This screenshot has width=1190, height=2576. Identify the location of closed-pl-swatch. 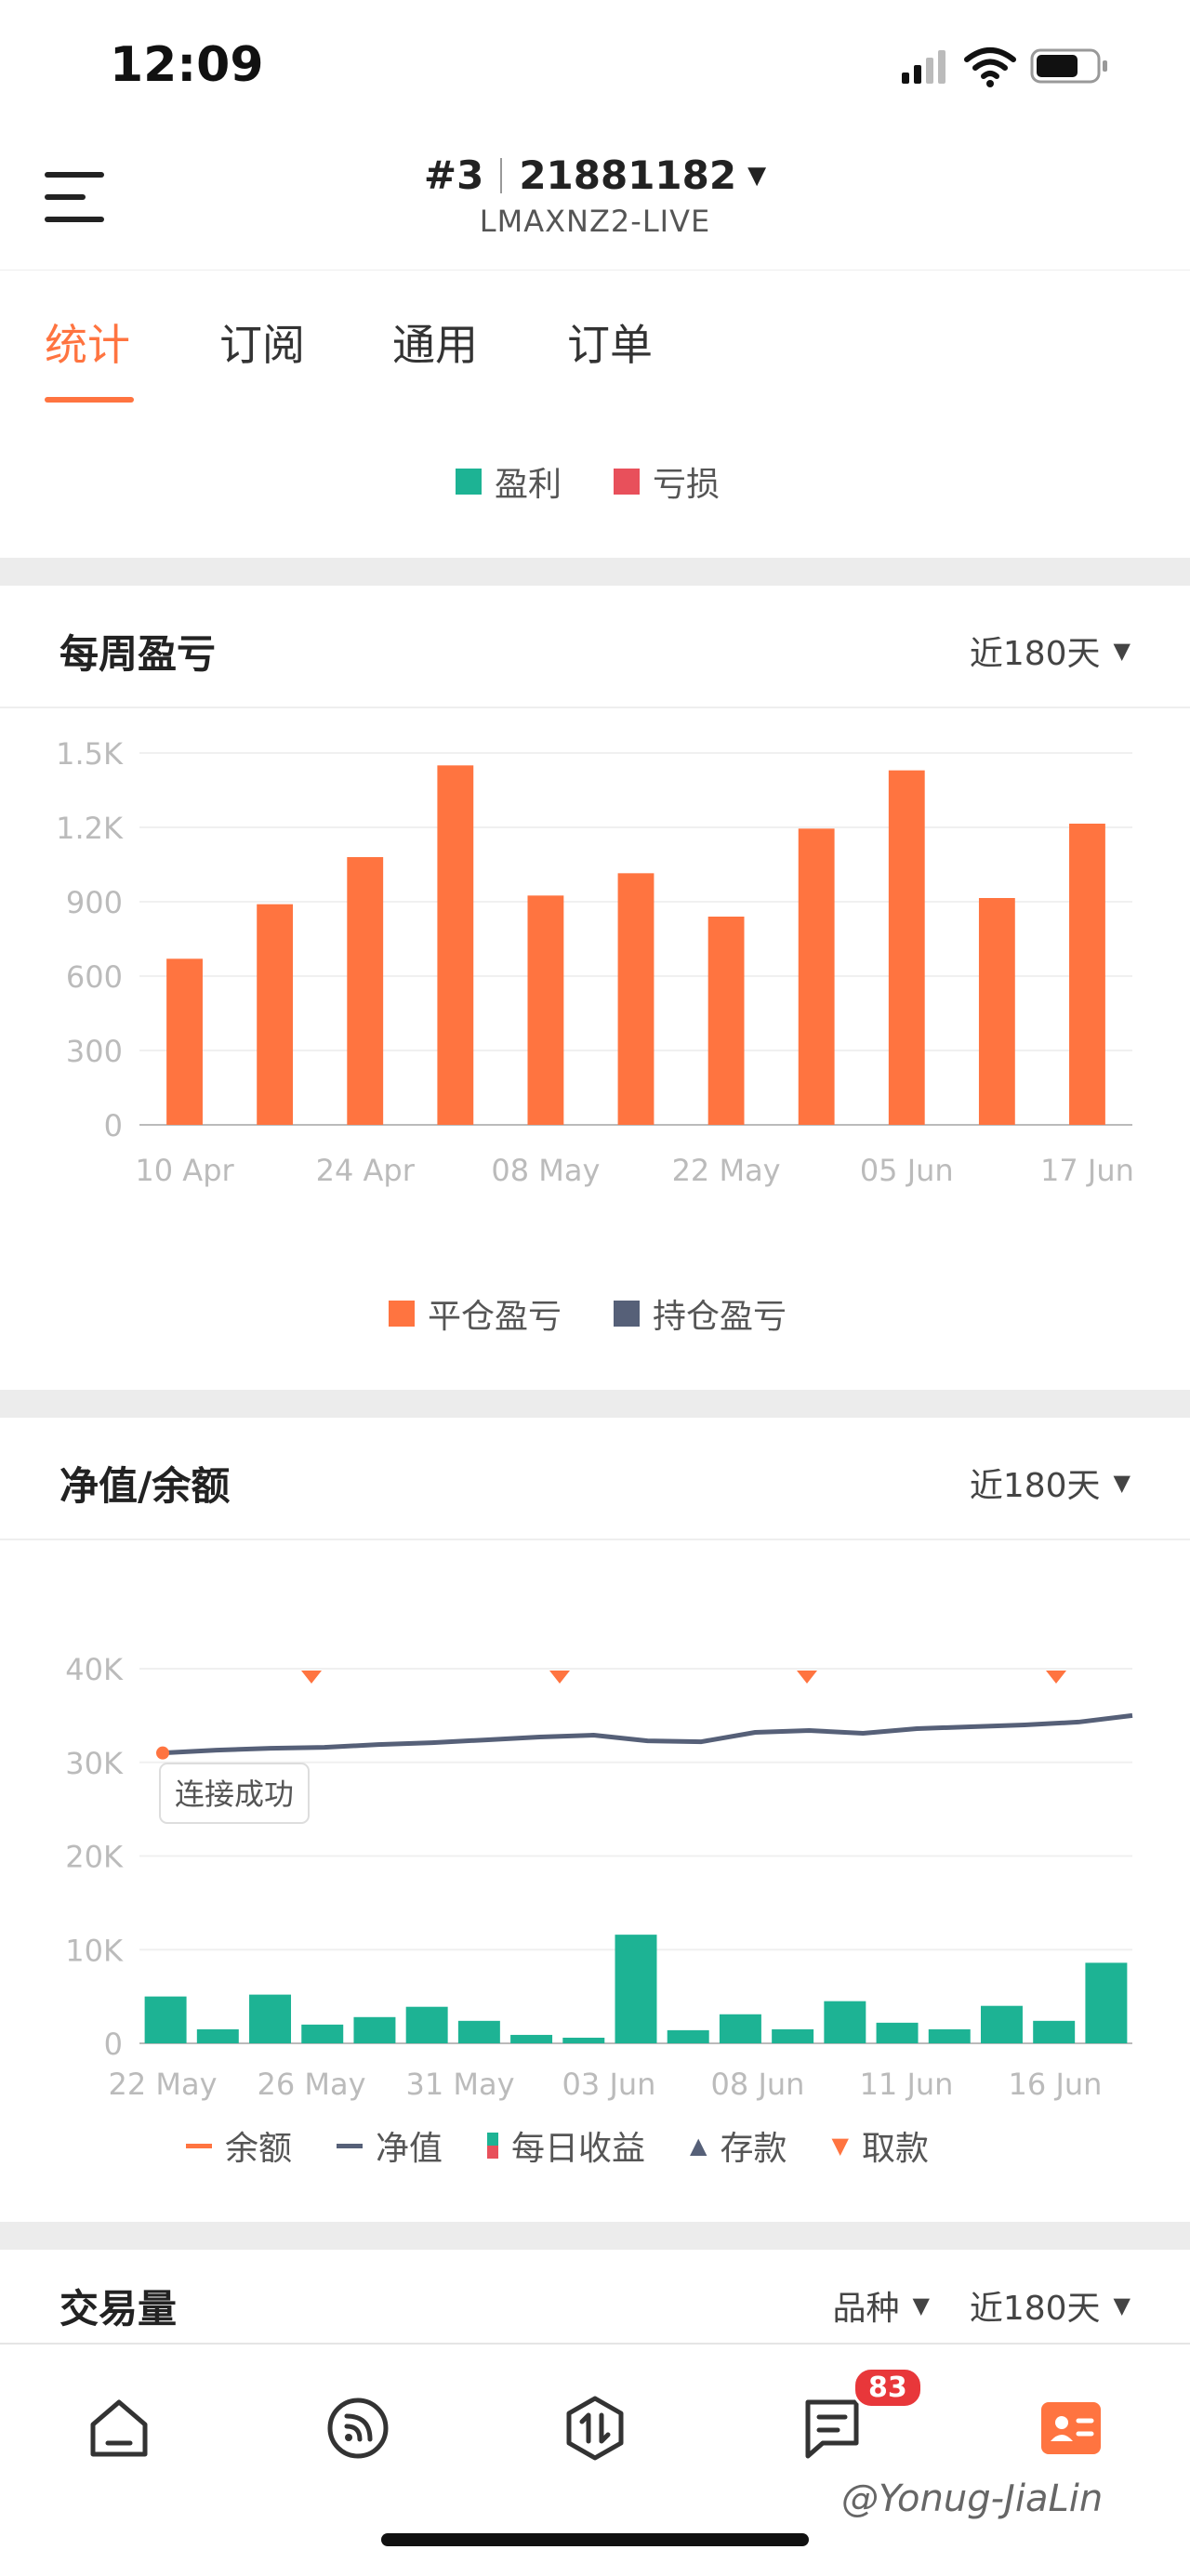
(402, 1314).